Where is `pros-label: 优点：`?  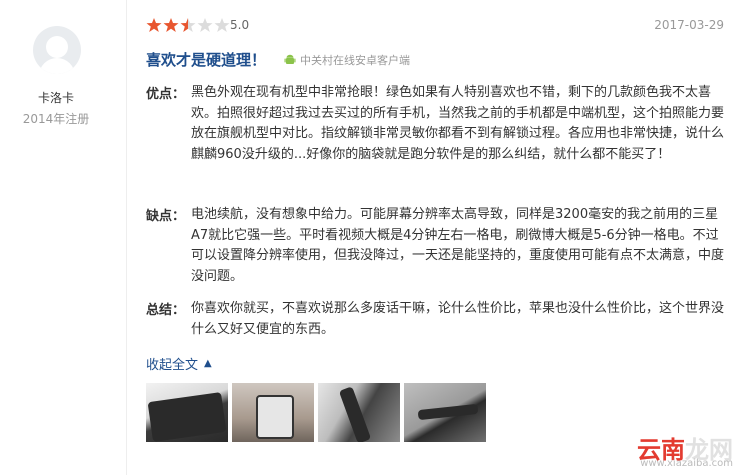 pros-label: 优点： is located at coordinates (166, 94).